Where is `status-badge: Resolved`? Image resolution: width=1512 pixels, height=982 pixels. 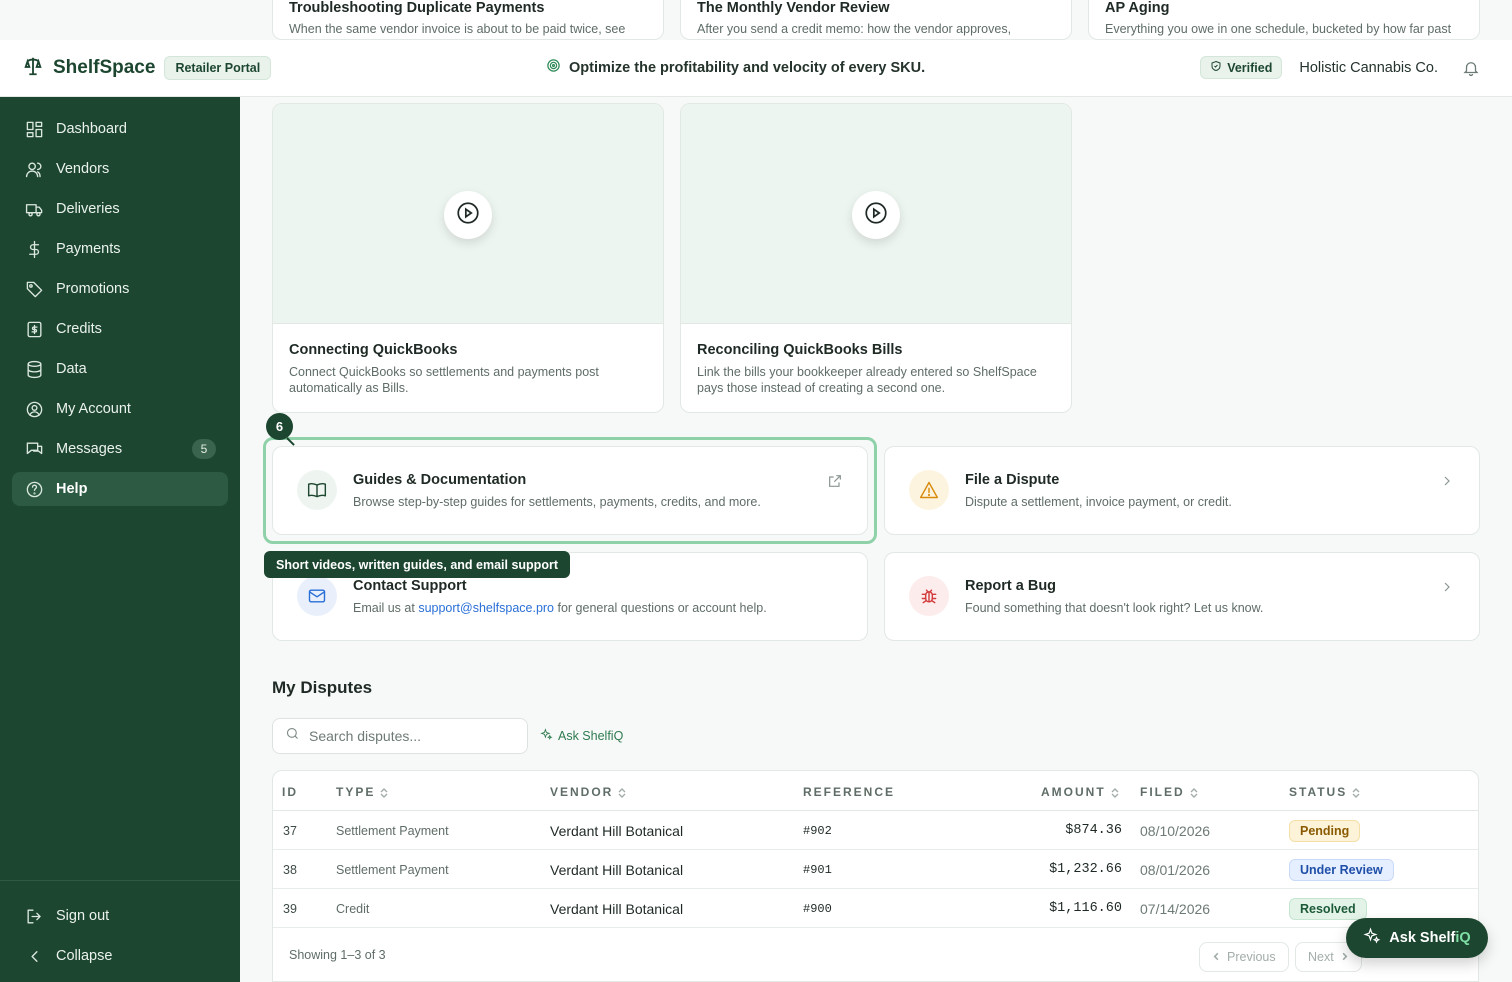
status-badge: Resolved is located at coordinates (1328, 909).